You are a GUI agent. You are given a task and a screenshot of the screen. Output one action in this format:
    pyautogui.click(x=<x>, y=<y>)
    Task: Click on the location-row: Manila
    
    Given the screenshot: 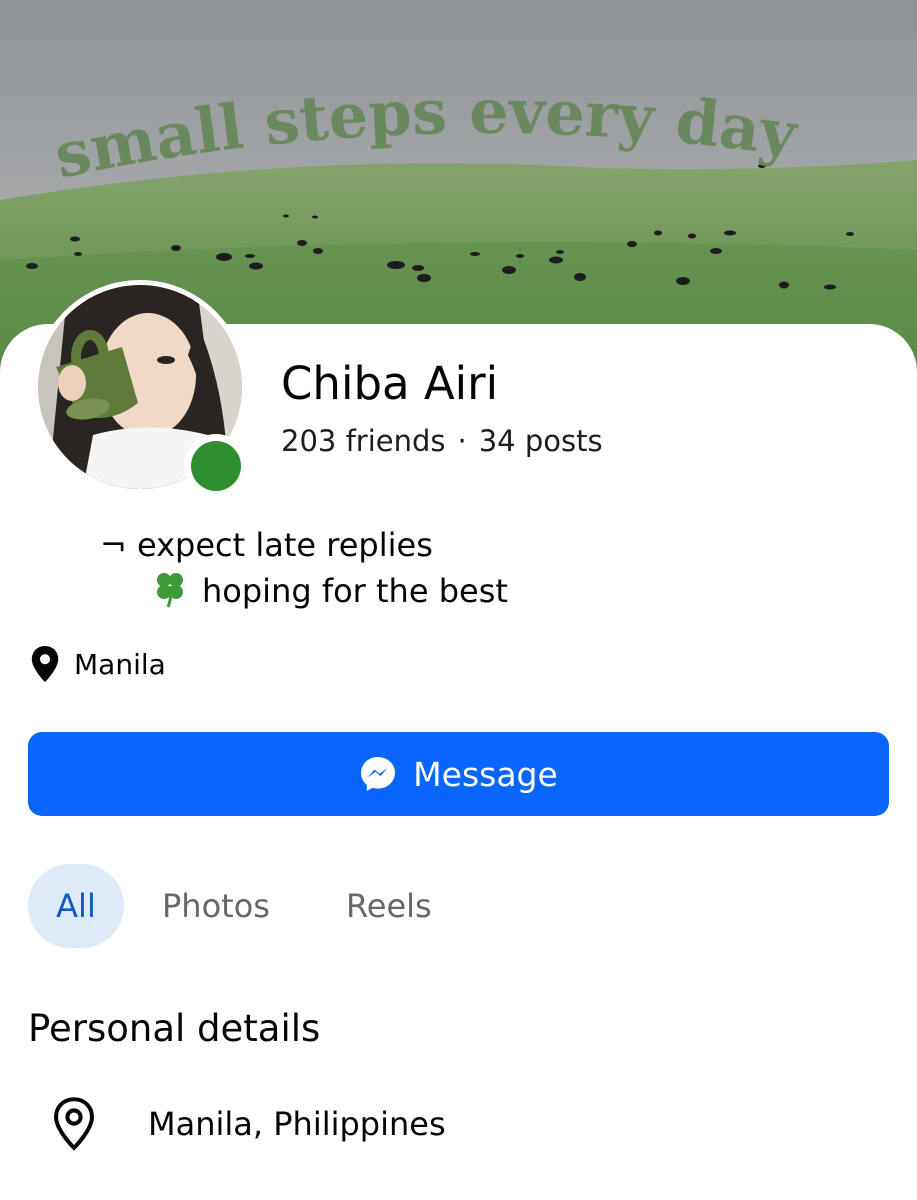 What is the action you would take?
    pyautogui.click(x=98, y=664)
    